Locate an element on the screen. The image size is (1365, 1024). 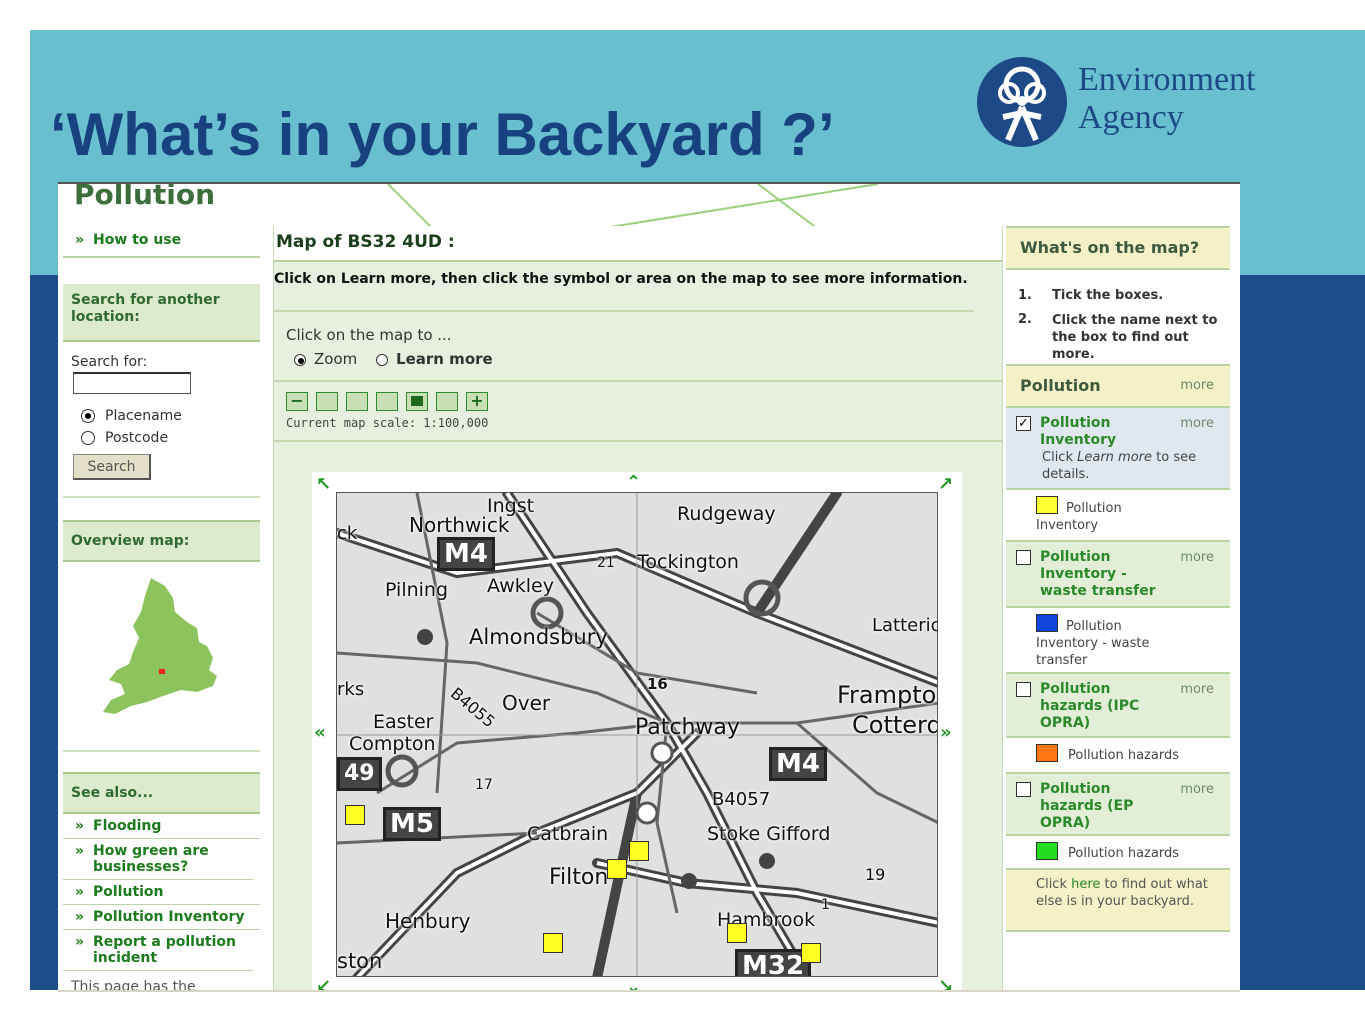
pollution-link: » Pollution is located at coordinates (161, 892).